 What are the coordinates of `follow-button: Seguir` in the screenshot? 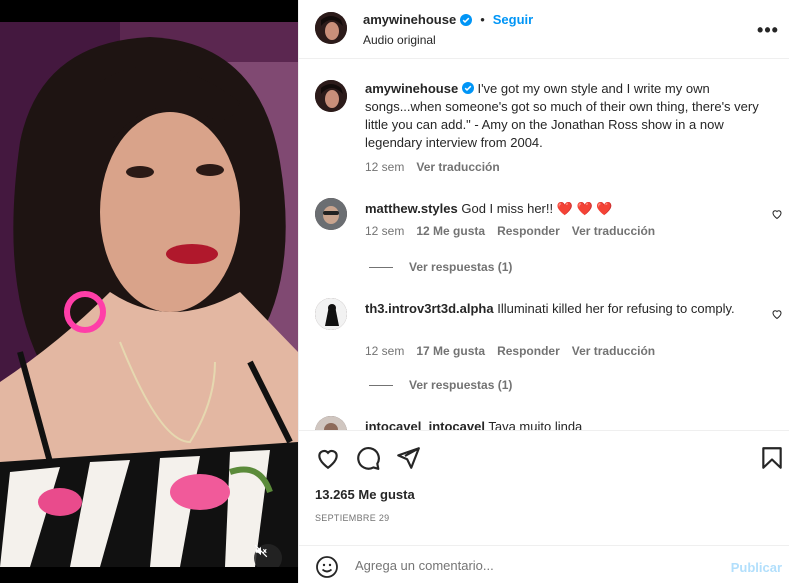 It's located at (513, 19).